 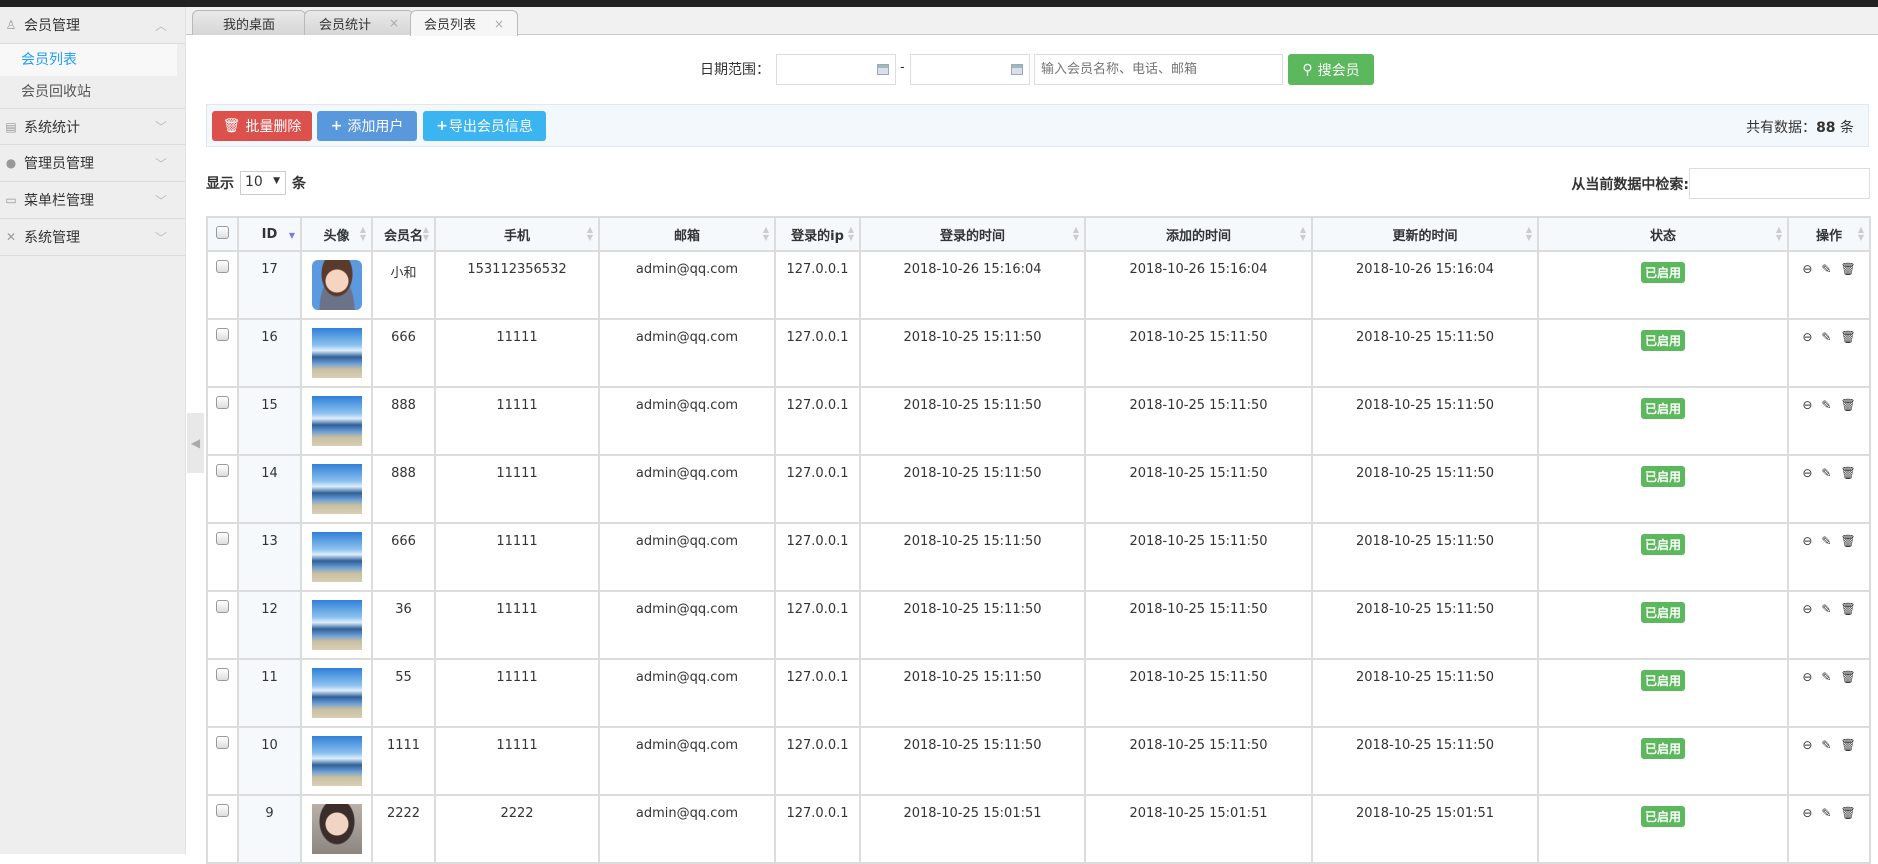 I want to click on column-header-label: 登录的ip, so click(x=817, y=236).